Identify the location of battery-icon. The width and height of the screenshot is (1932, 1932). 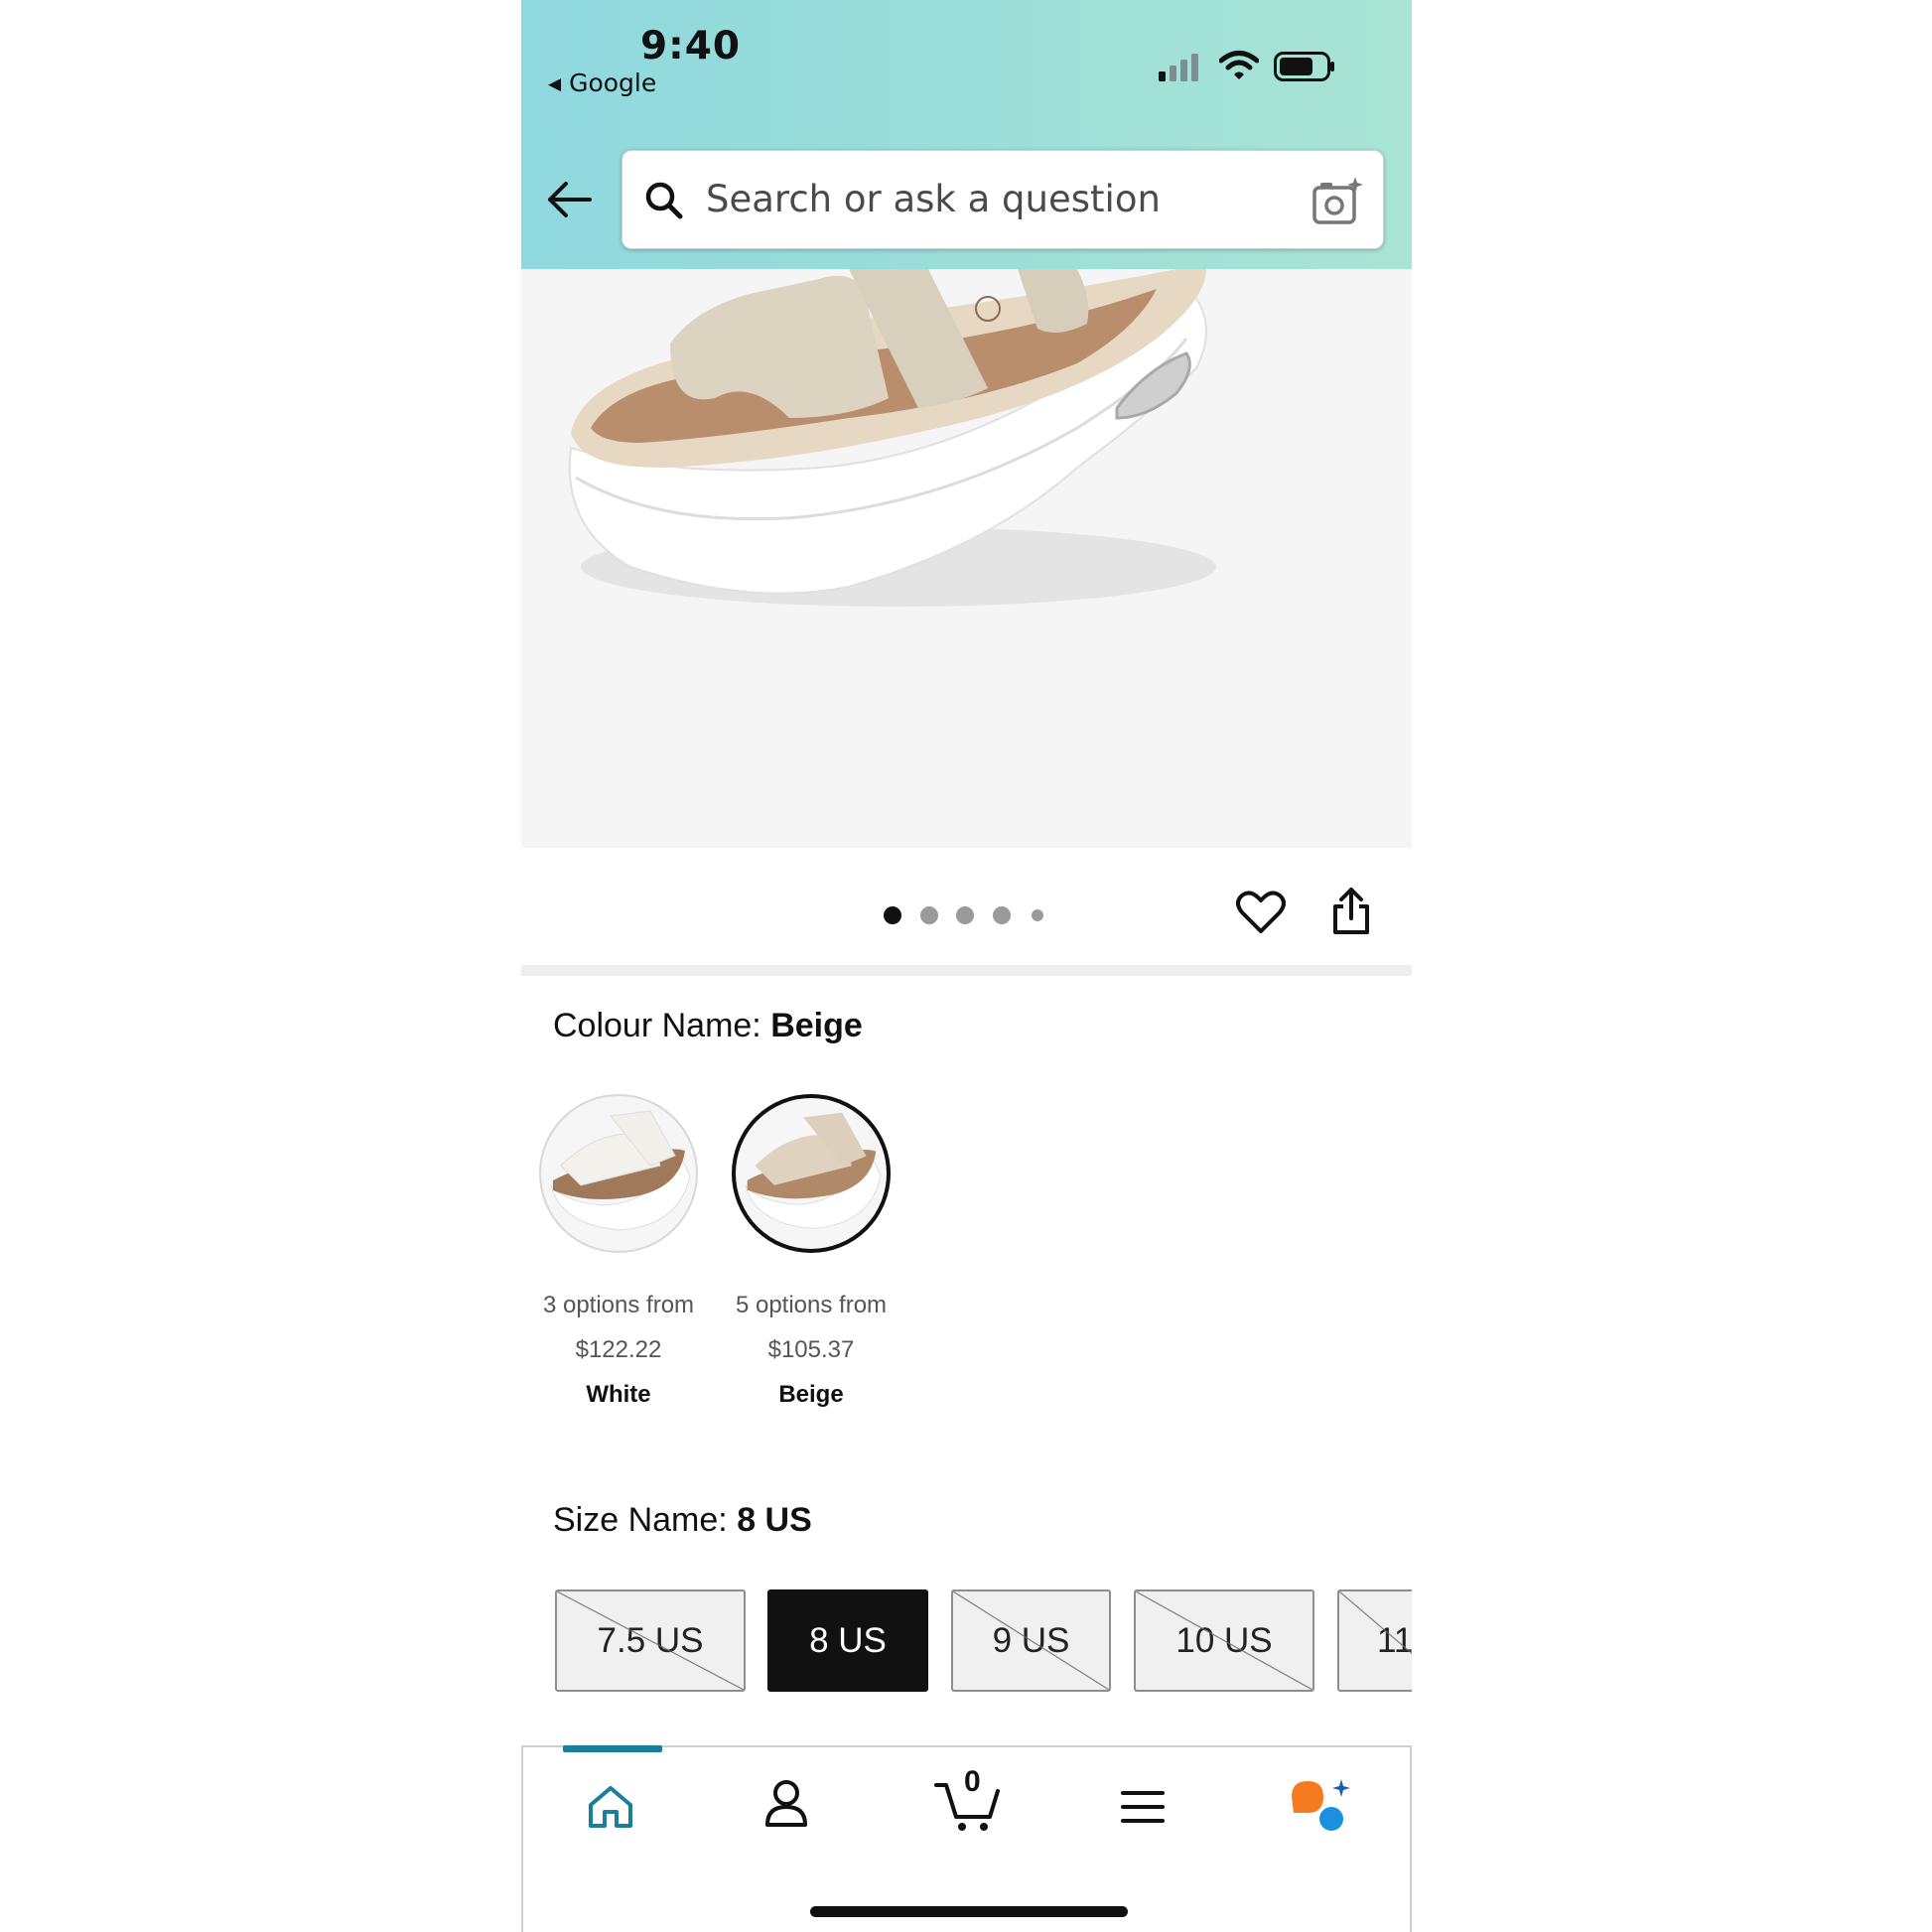
(1304, 66).